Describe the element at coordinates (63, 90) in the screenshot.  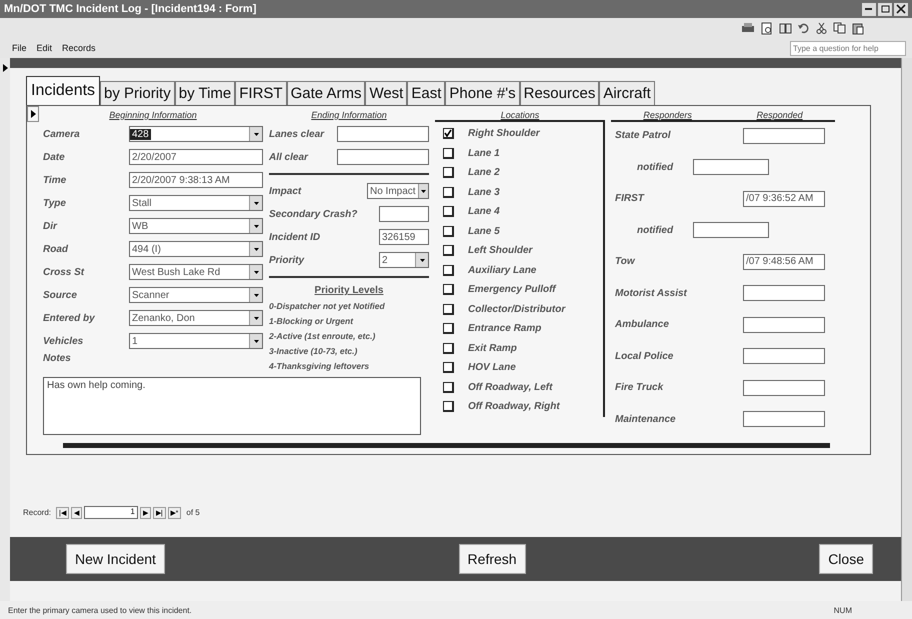
I see `tab: Incidents` at that location.